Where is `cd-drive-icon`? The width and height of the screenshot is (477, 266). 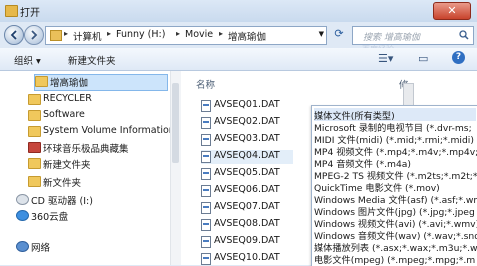
cd-drive-icon is located at coordinates (22, 199).